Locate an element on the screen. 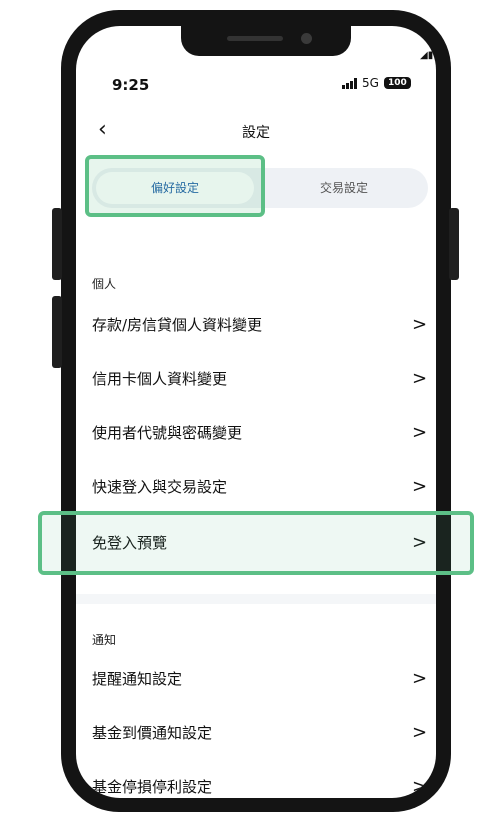 The image size is (495, 828). list-item-label: 基金到價通知設定 is located at coordinates (152, 733).